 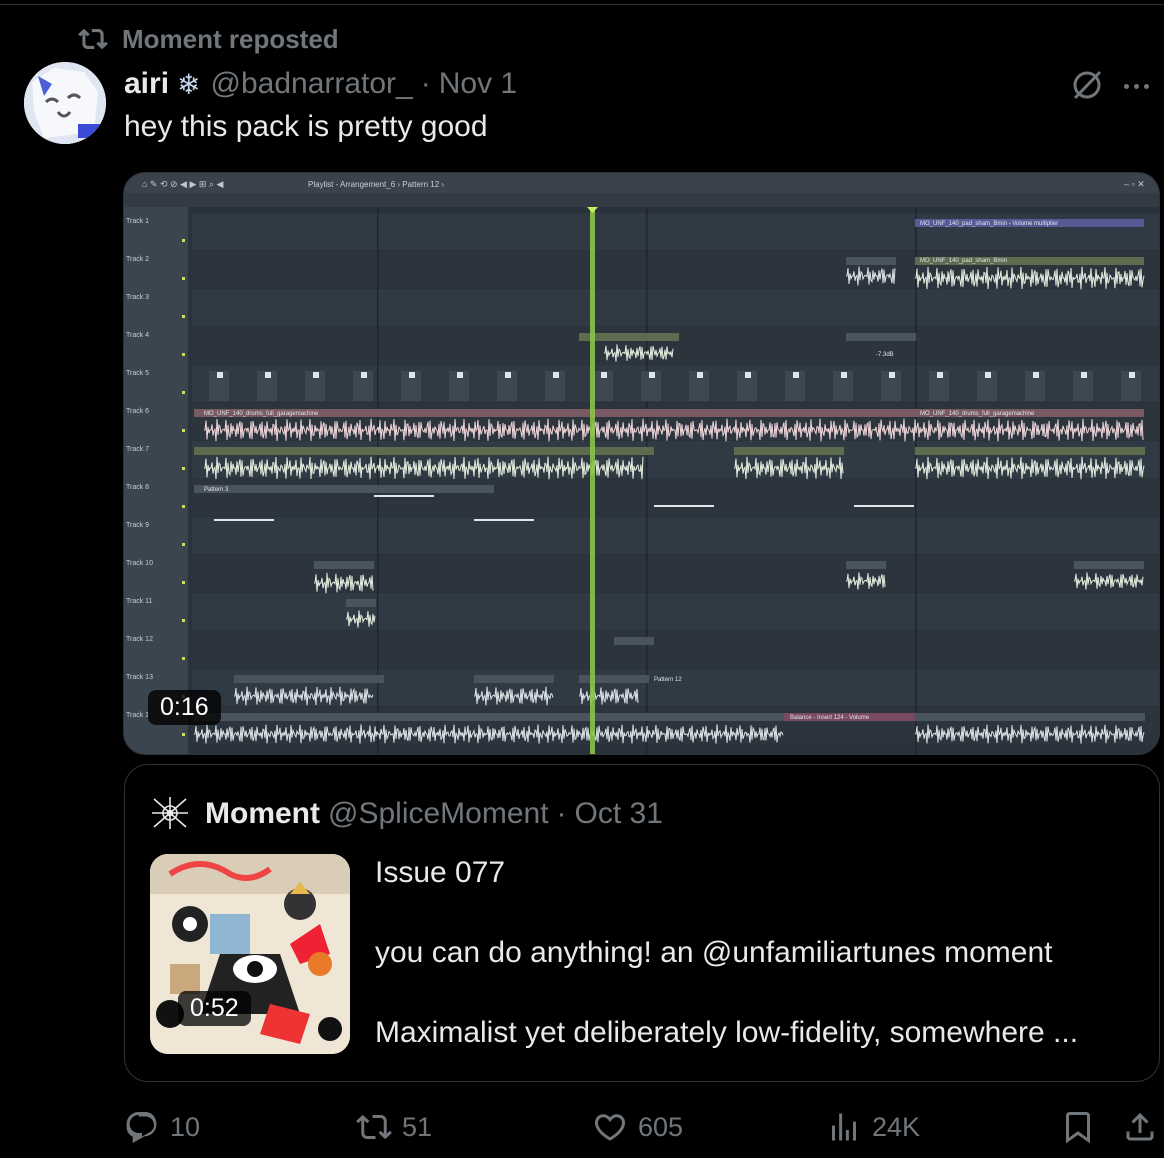 What do you see at coordinates (844, 1127) in the screenshot?
I see `analytics-icon` at bounding box center [844, 1127].